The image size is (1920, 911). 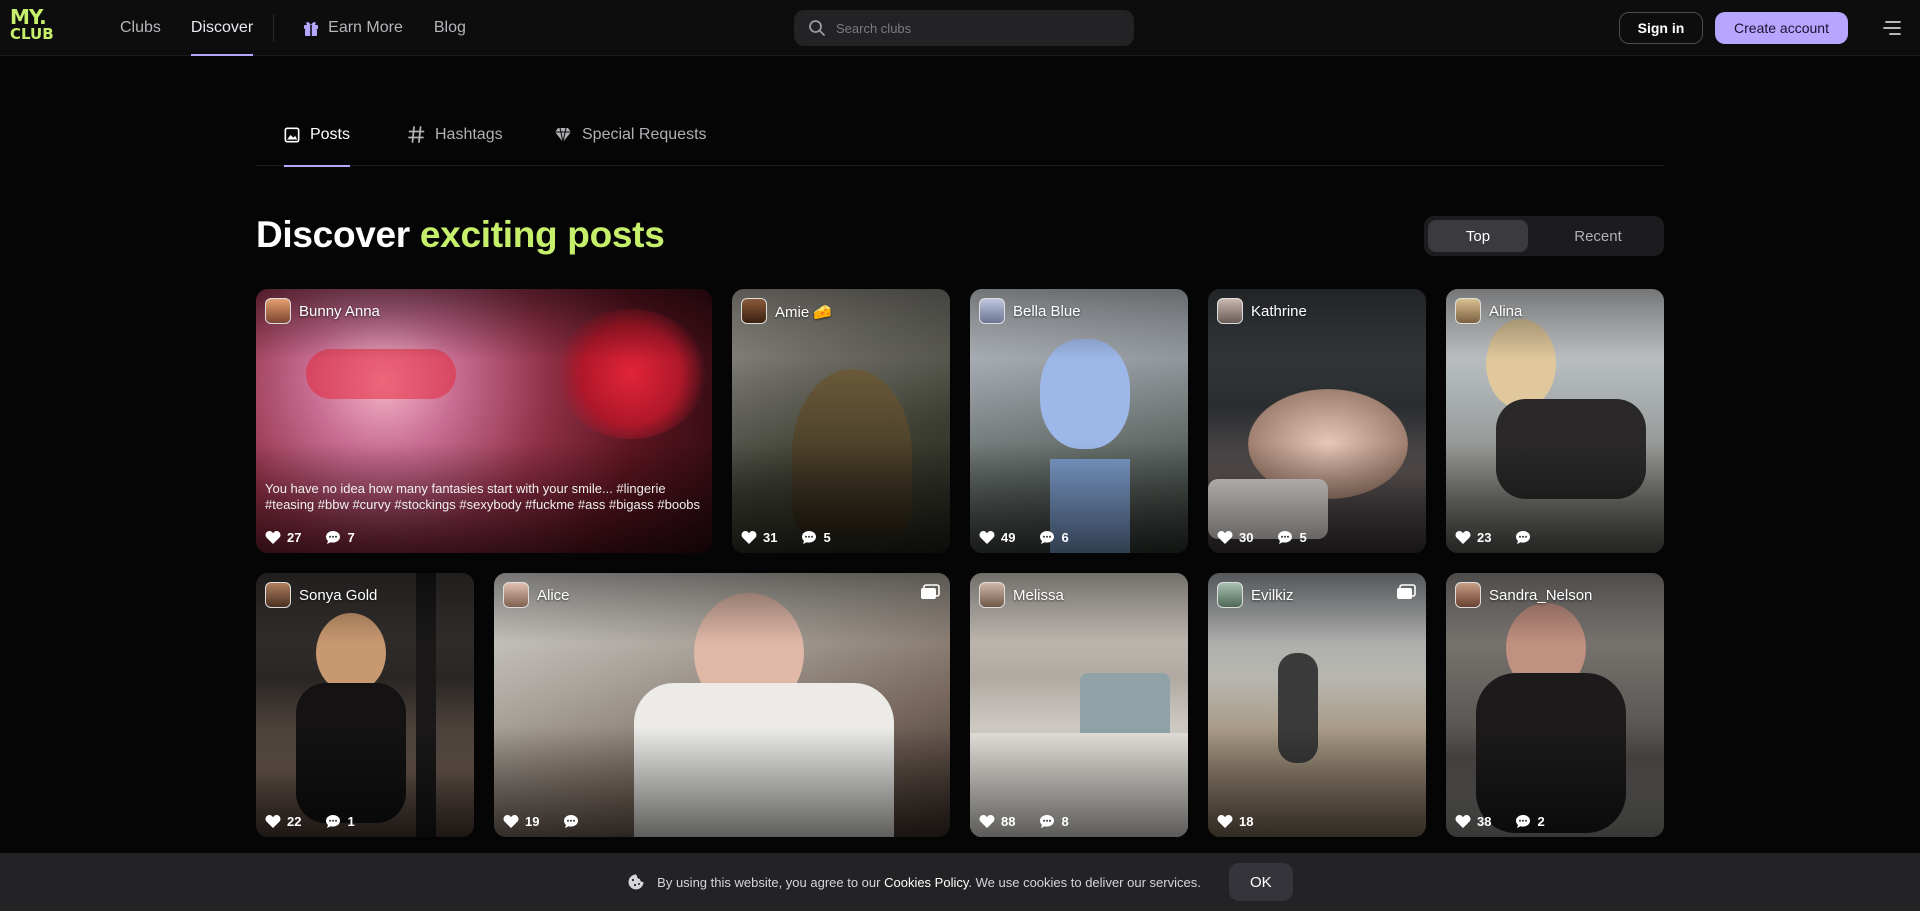 What do you see at coordinates (310, 821) in the screenshot?
I see `post-stats: 22 1` at bounding box center [310, 821].